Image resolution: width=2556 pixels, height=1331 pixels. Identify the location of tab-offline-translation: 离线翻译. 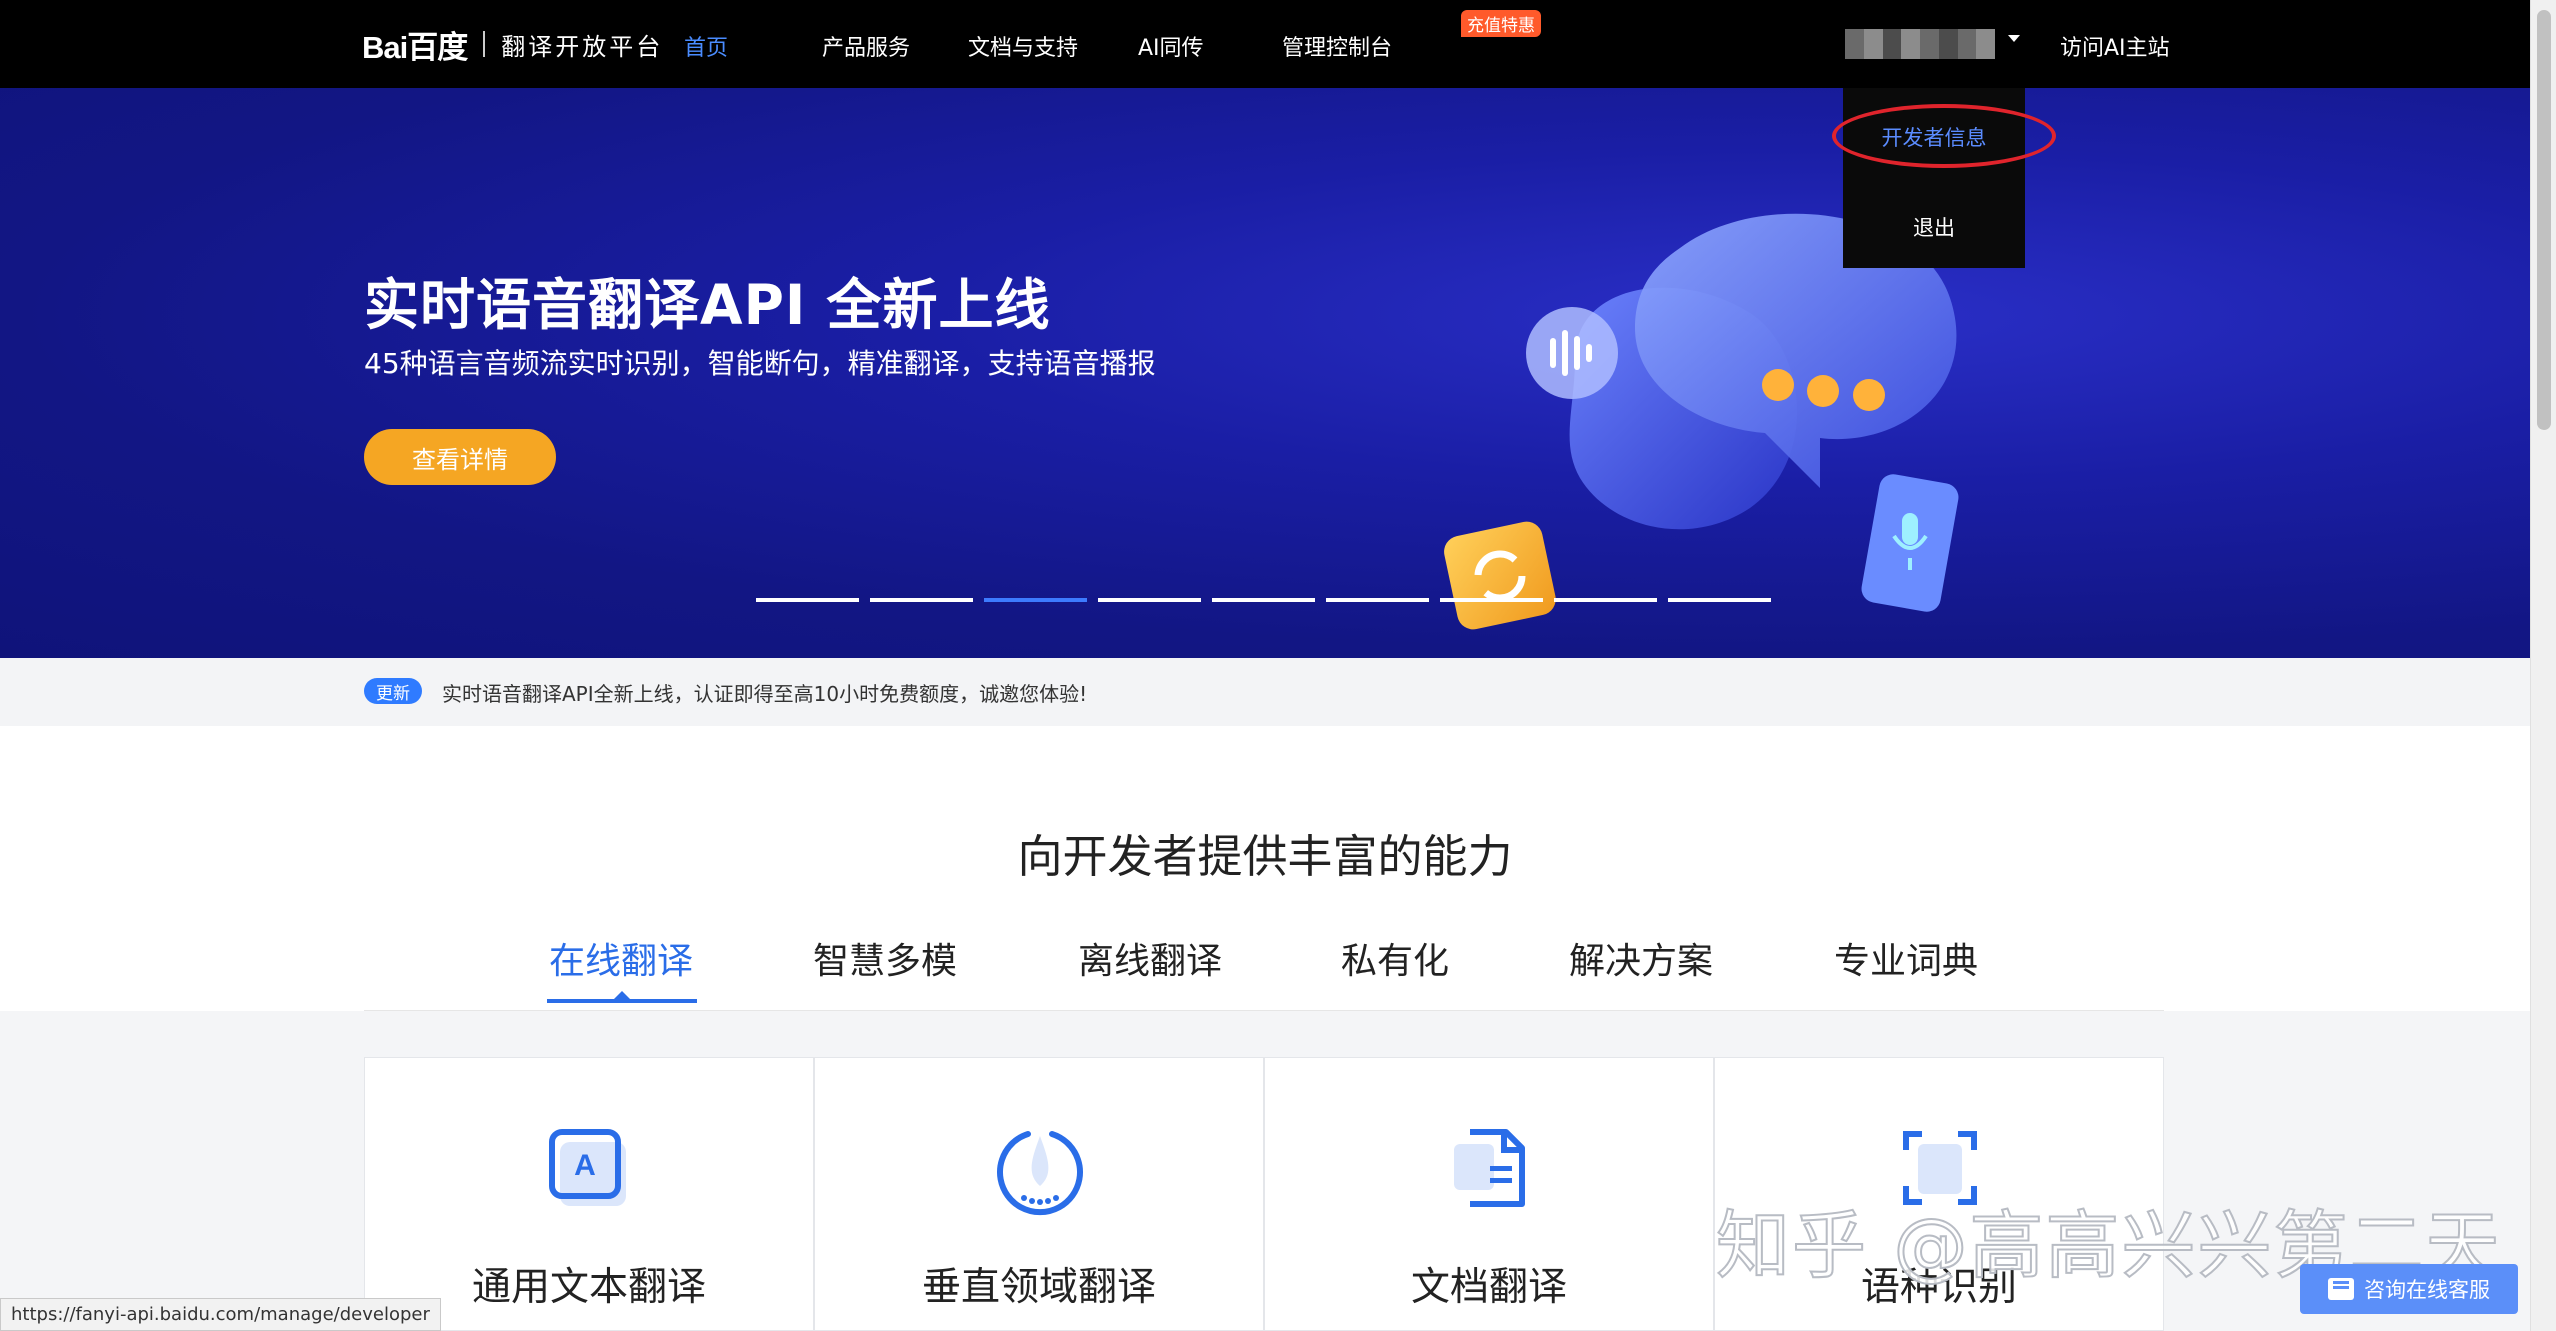
(1150, 958).